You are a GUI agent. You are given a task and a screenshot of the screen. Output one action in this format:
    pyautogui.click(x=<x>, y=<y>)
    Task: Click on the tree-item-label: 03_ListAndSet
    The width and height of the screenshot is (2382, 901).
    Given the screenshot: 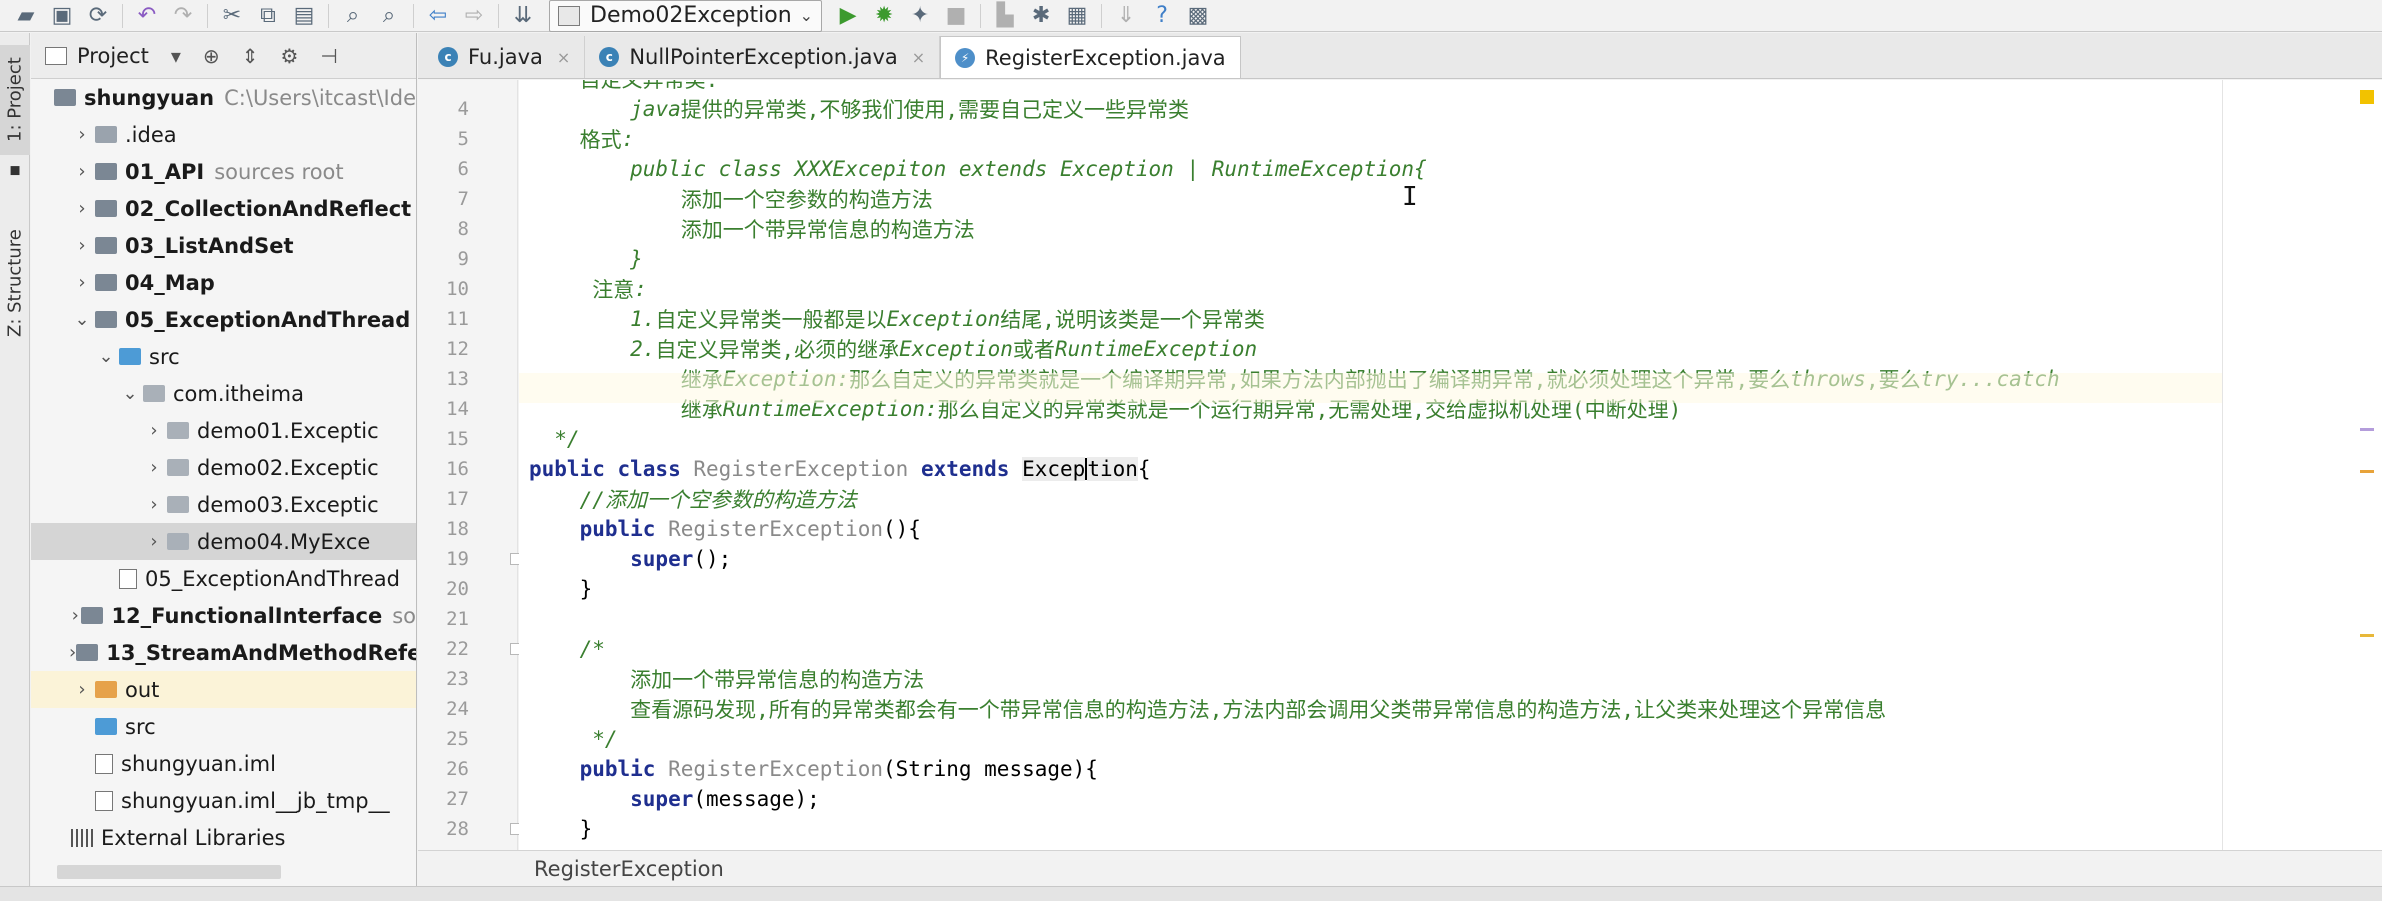 What is the action you would take?
    pyautogui.click(x=209, y=245)
    